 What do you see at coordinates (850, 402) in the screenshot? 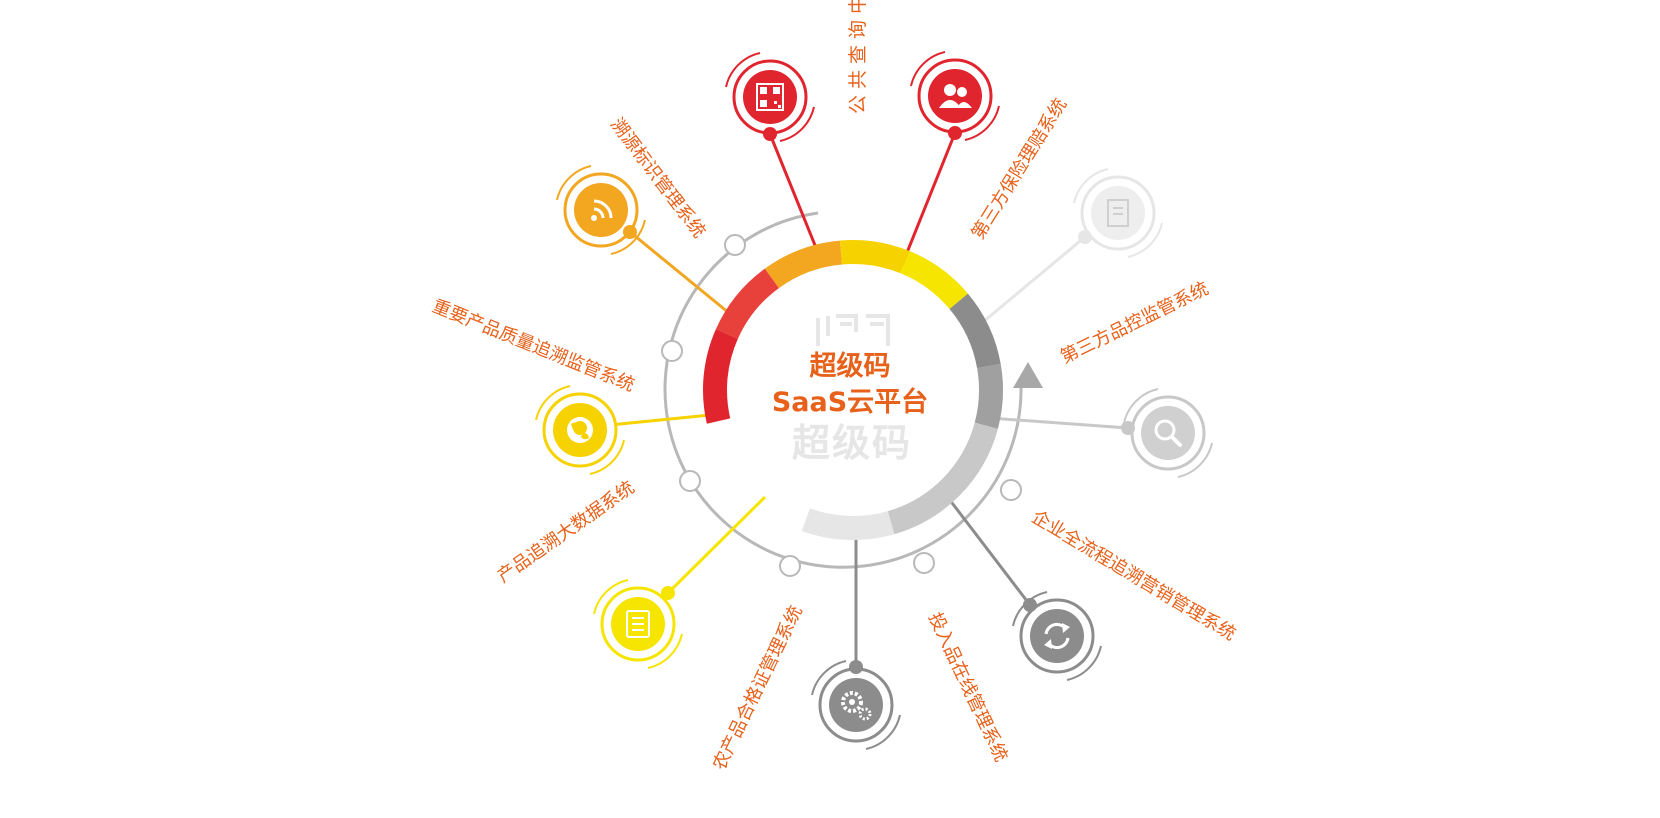
I see `center-title-line2: SaaS云平台` at bounding box center [850, 402].